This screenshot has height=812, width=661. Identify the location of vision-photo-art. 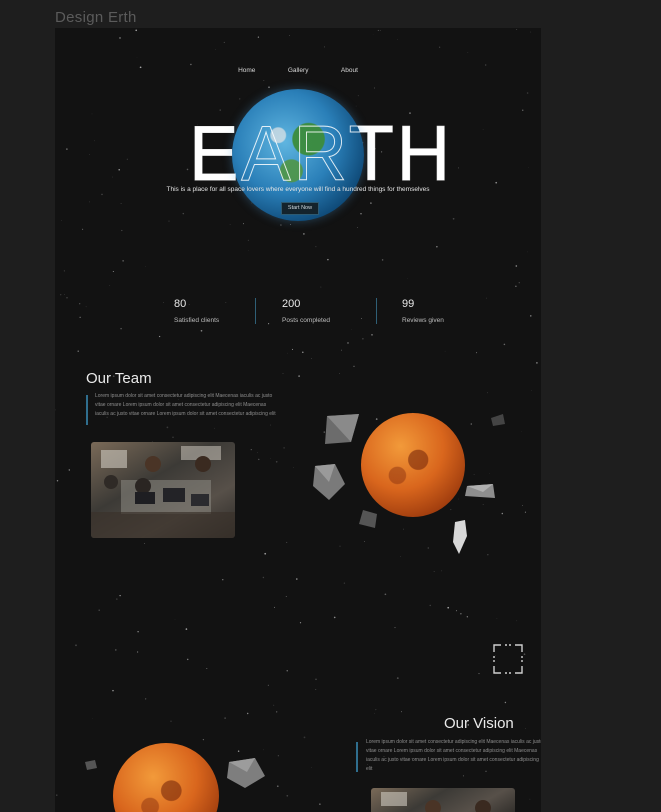
(436, 802).